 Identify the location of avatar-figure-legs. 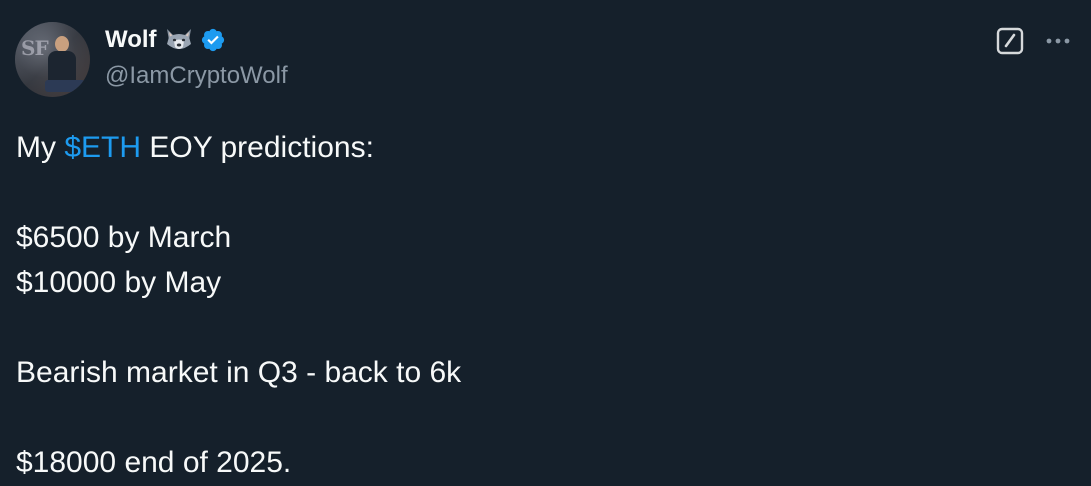
(65, 86).